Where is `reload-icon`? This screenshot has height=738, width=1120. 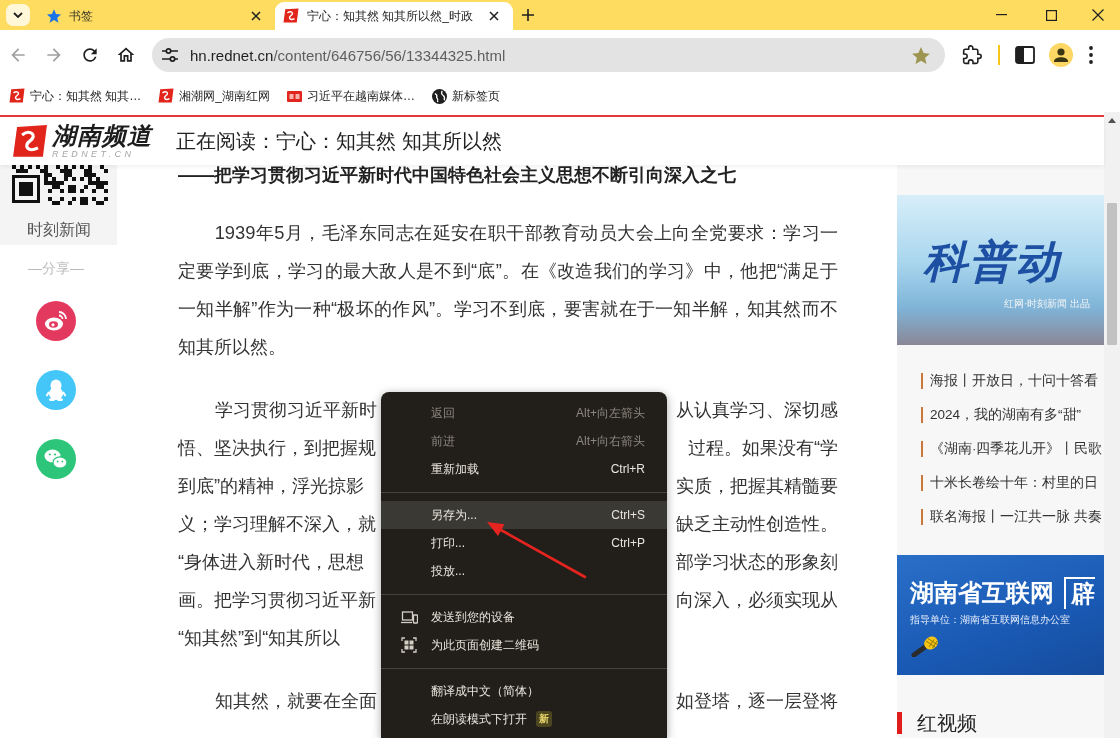
reload-icon is located at coordinates (90, 55).